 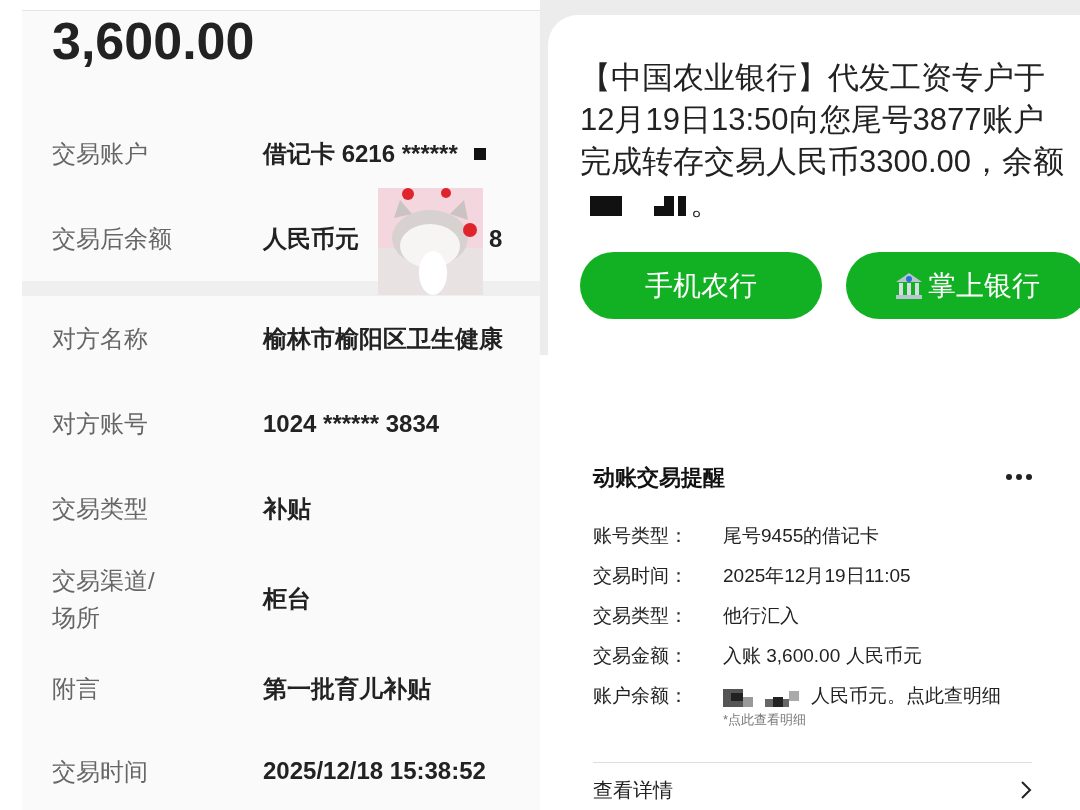 I want to click on sms-action-button: 手机农行, so click(x=701, y=285).